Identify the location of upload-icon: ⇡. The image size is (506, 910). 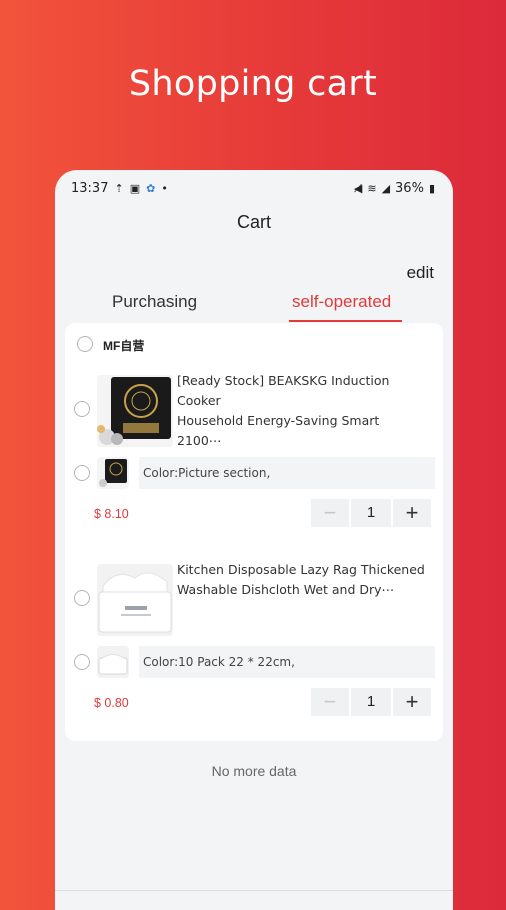
(119, 188).